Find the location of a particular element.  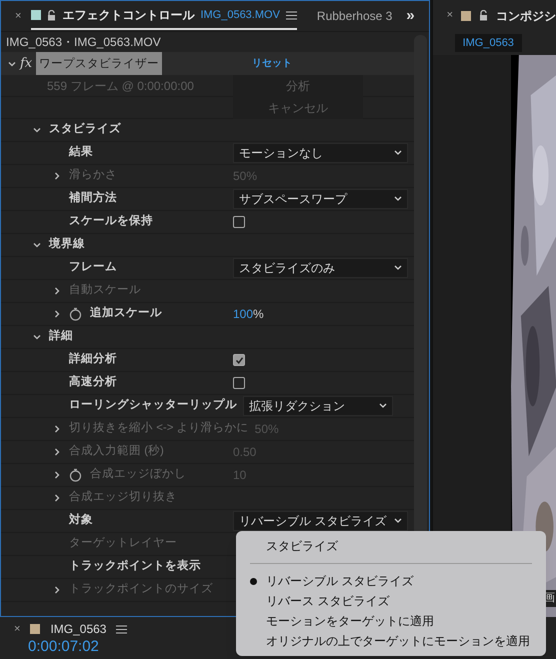

panel-tab: コンポジシ is located at coordinates (526, 15).